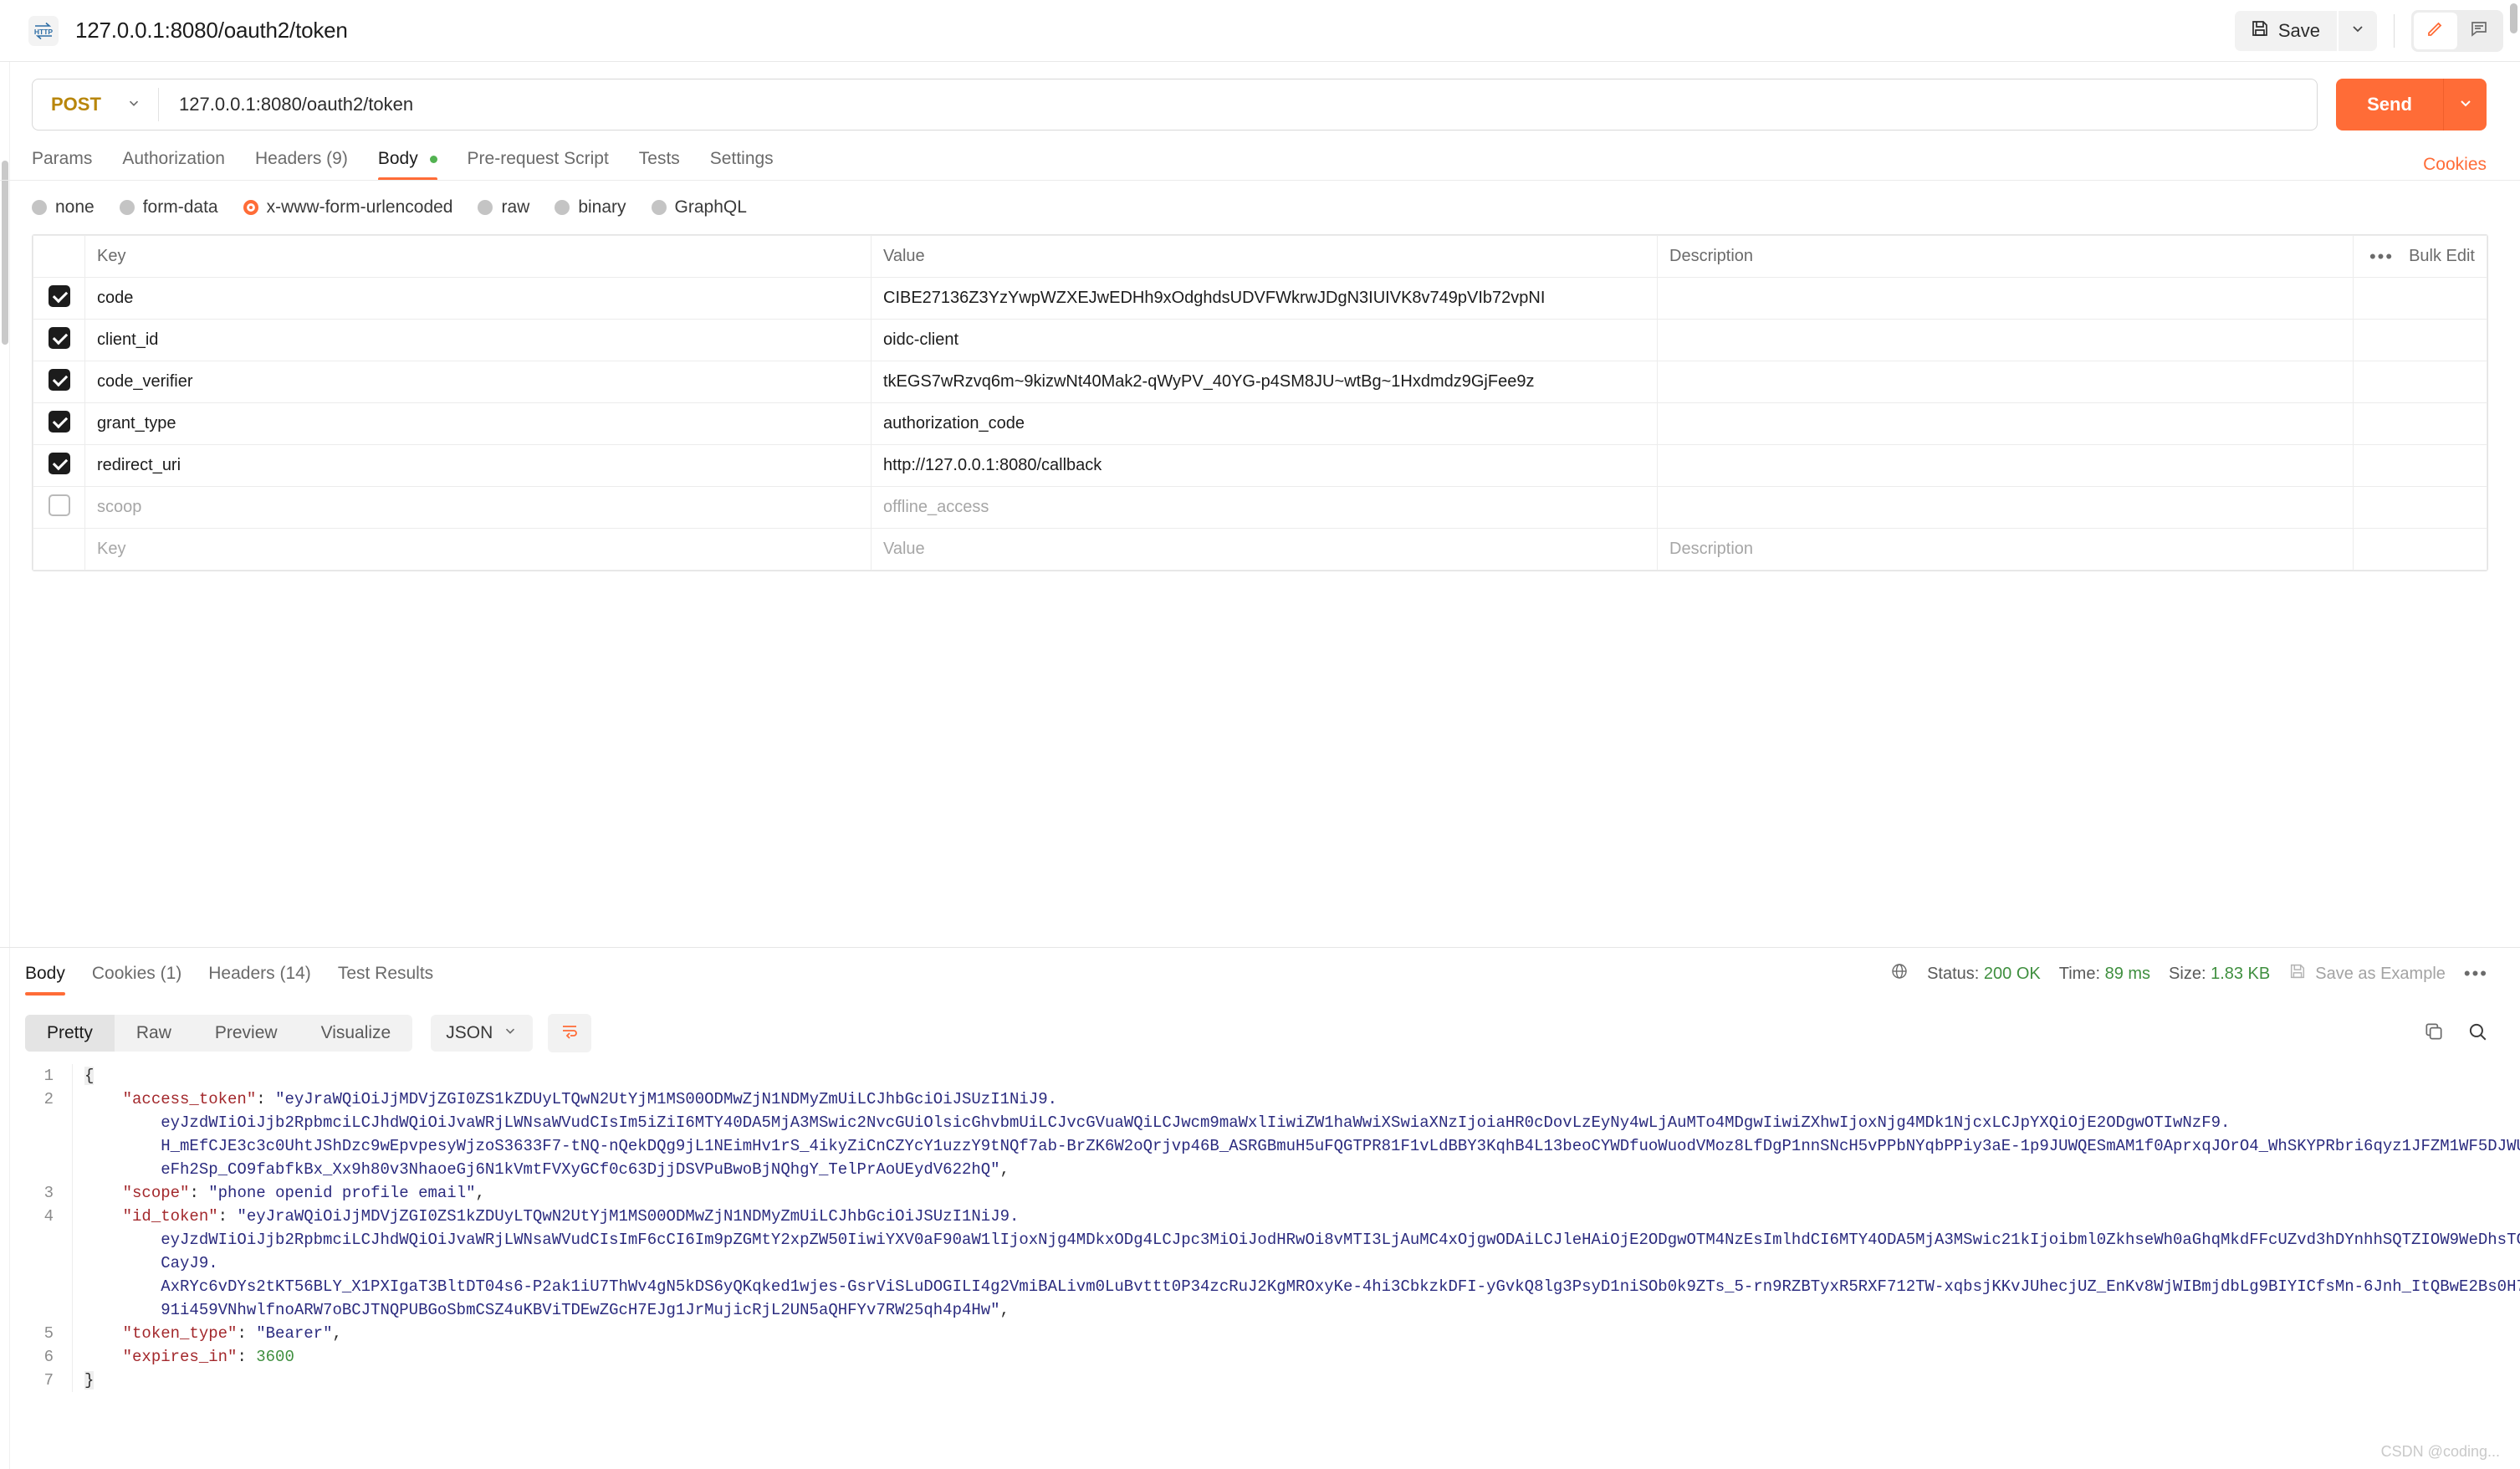 The height and width of the screenshot is (1469, 2520). What do you see at coordinates (1296, 1263) in the screenshot?
I see `code-line-content: CayJ9.` at bounding box center [1296, 1263].